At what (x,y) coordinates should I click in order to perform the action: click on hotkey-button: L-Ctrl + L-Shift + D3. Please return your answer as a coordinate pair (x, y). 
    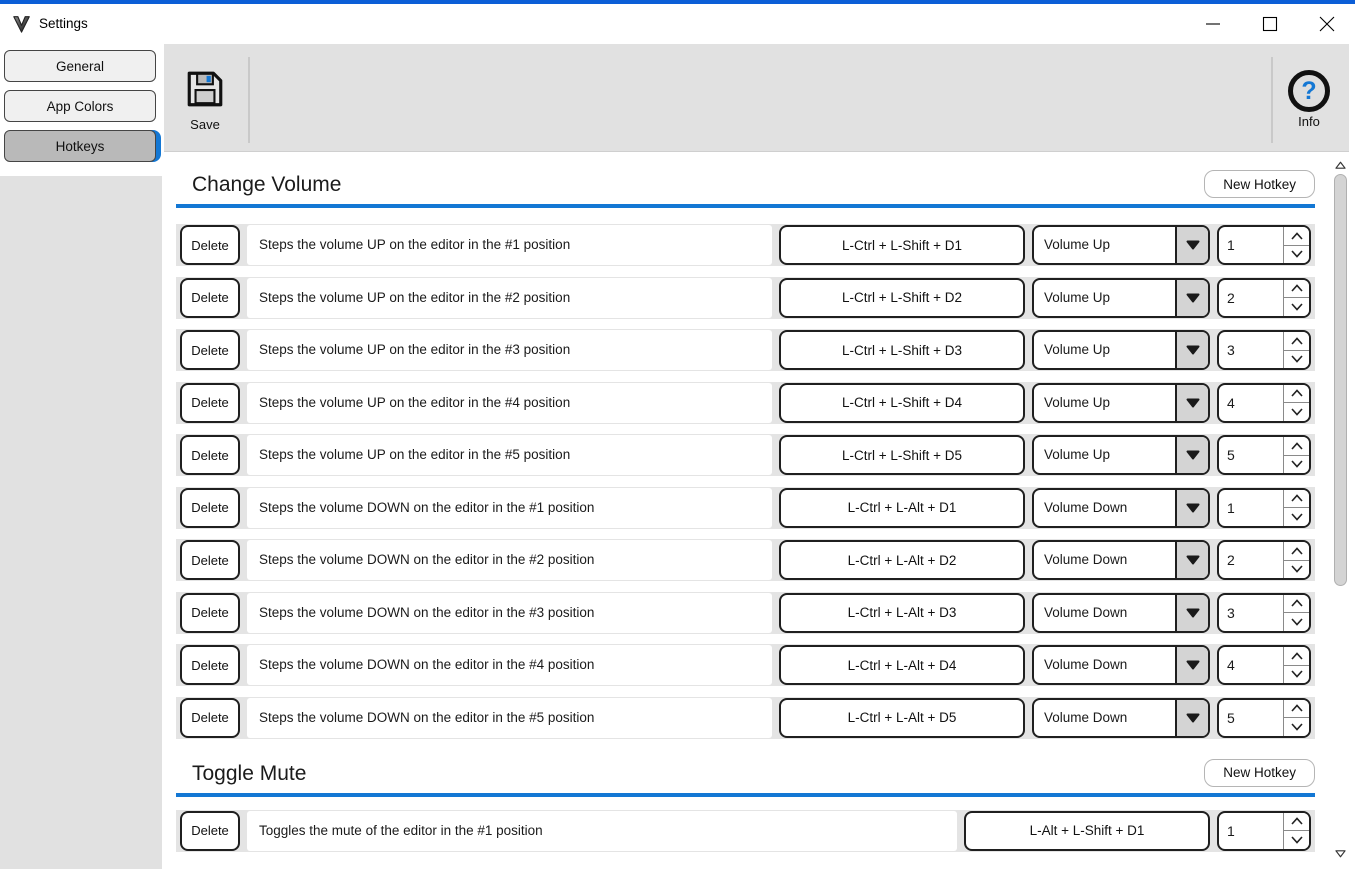
    Looking at the image, I should click on (902, 350).